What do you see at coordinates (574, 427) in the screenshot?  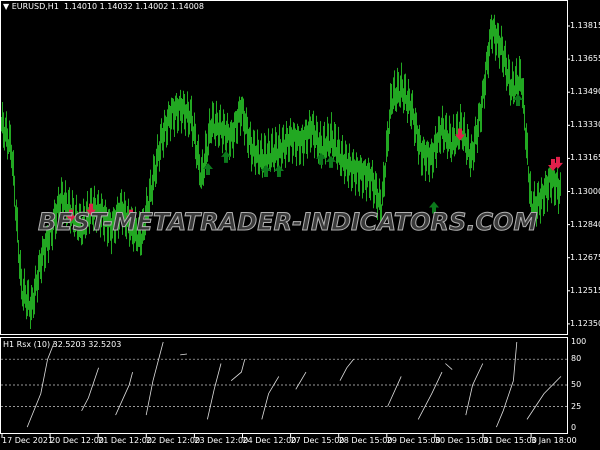 I see `indicator-level-label: 0` at bounding box center [574, 427].